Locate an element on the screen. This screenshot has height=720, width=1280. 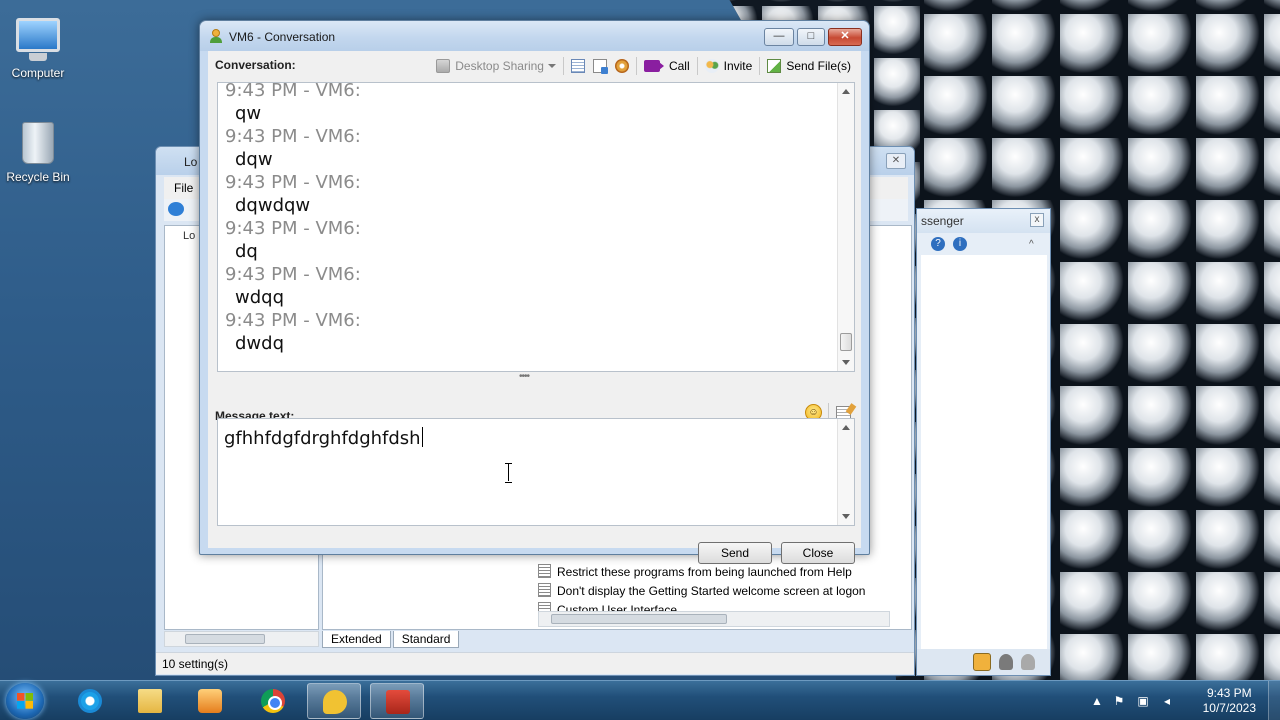
messenger-chat-icon is located at coordinates (335, 702).